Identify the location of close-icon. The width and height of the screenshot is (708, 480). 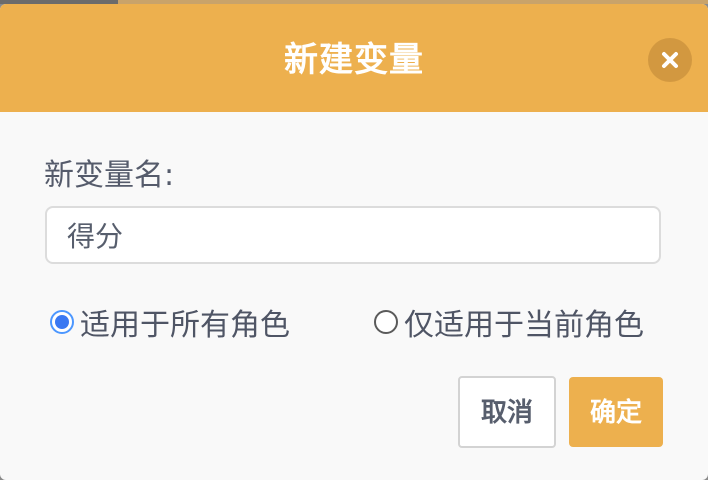
(670, 60).